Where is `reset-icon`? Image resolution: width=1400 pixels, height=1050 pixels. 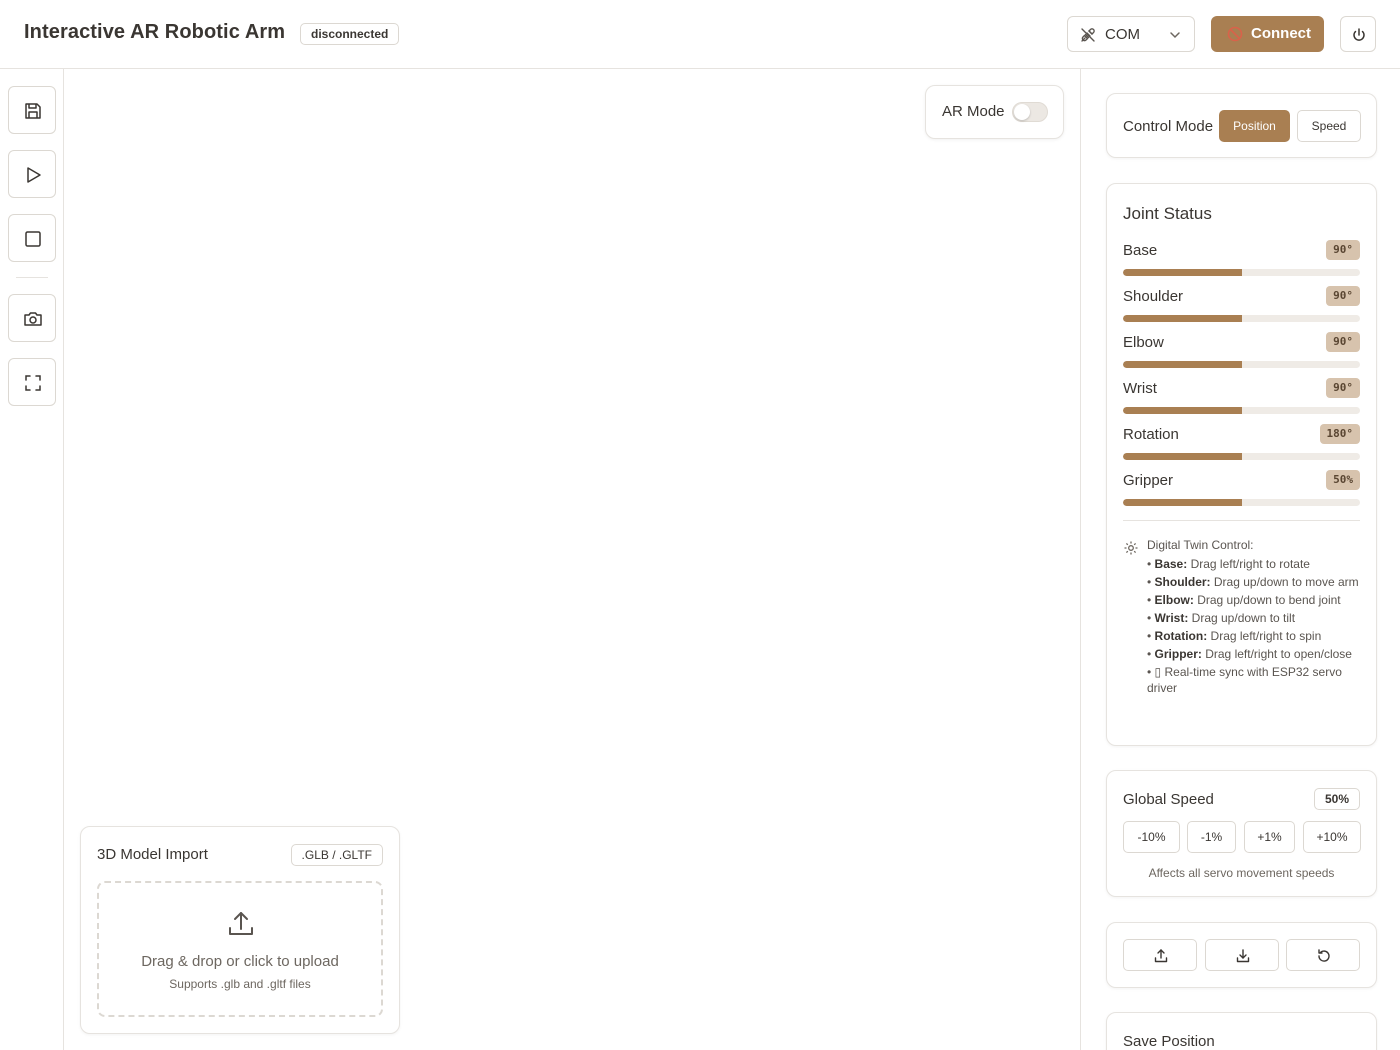 reset-icon is located at coordinates (1324, 955).